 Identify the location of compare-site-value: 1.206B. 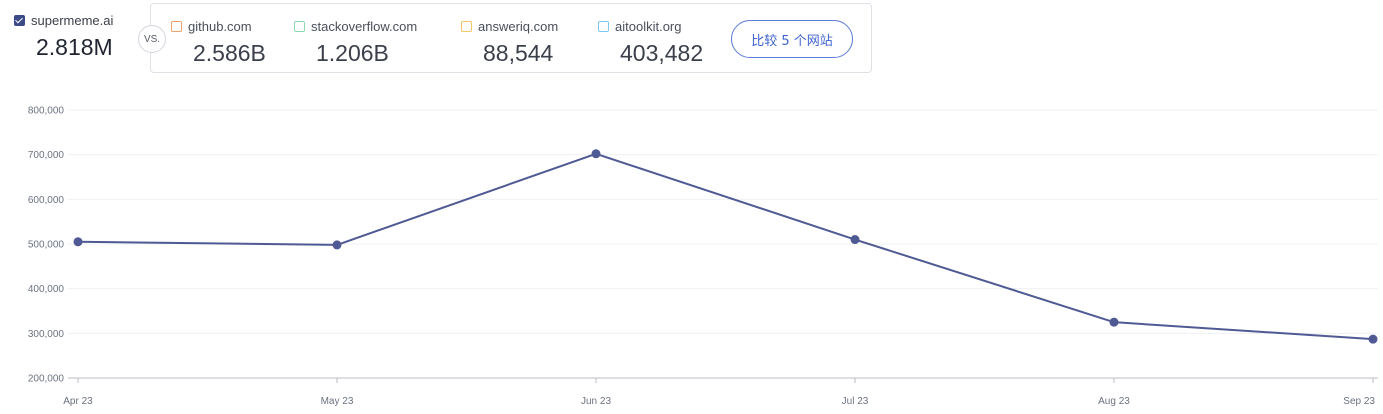
(352, 53).